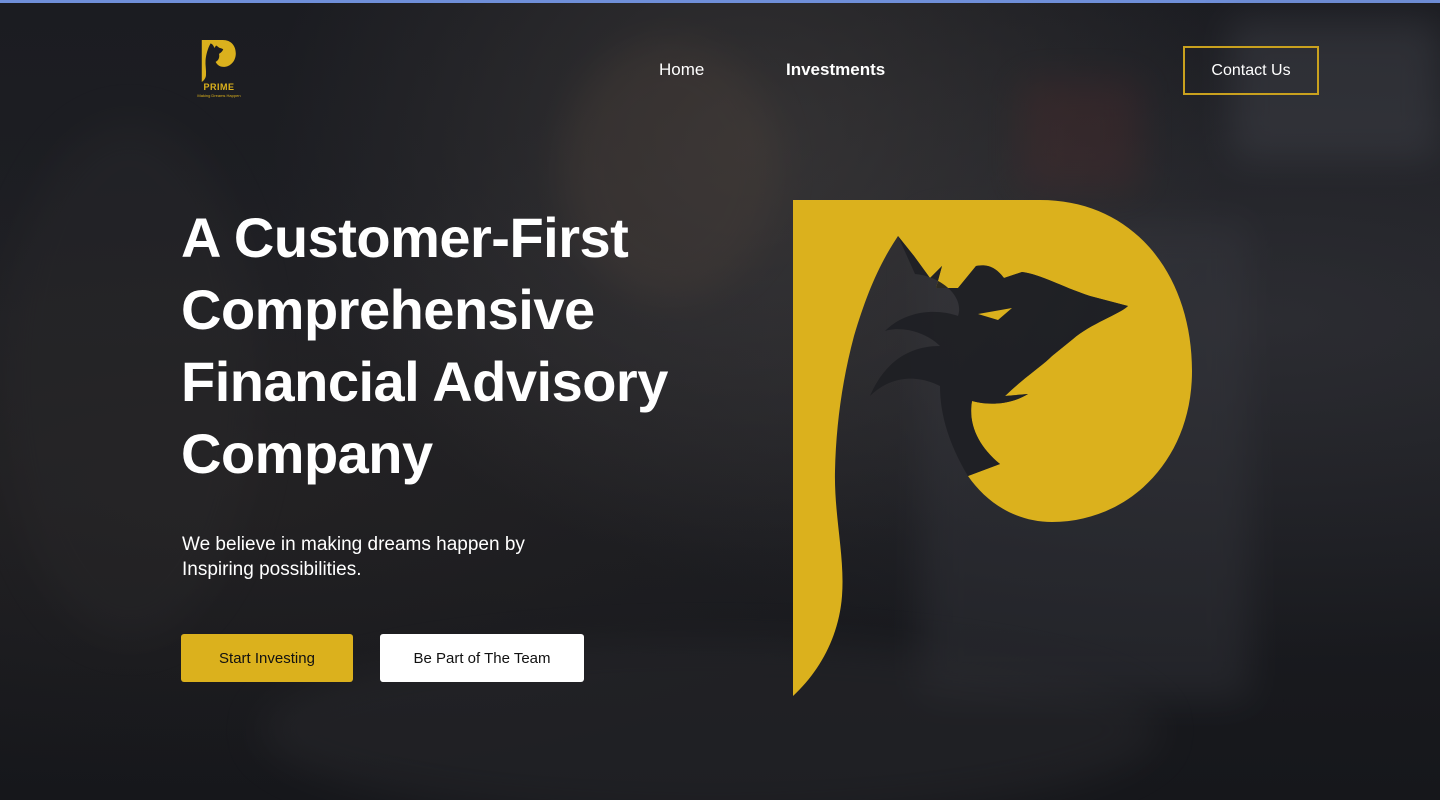 This screenshot has height=800, width=1440. What do you see at coordinates (1080, 135) in the screenshot?
I see `background-photo-sign` at bounding box center [1080, 135].